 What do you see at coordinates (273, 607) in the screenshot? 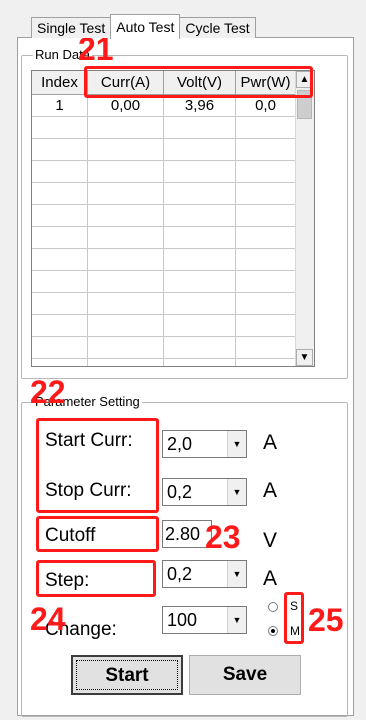
I see `mode-s-radio` at bounding box center [273, 607].